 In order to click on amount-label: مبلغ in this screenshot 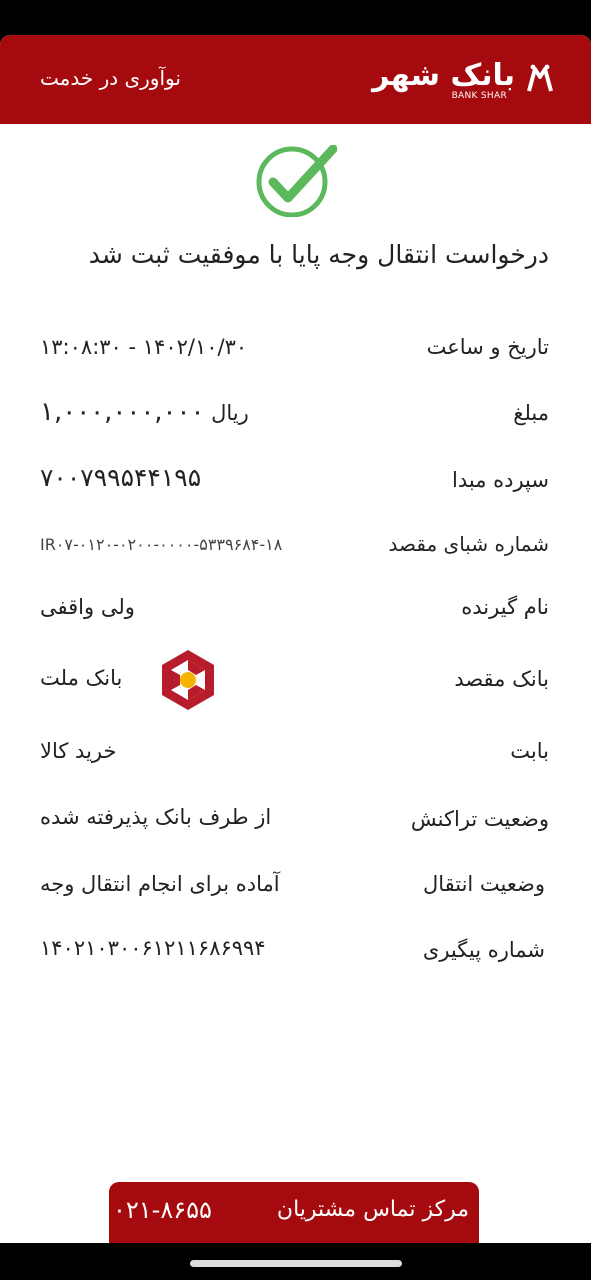, I will do `click(531, 413)`.